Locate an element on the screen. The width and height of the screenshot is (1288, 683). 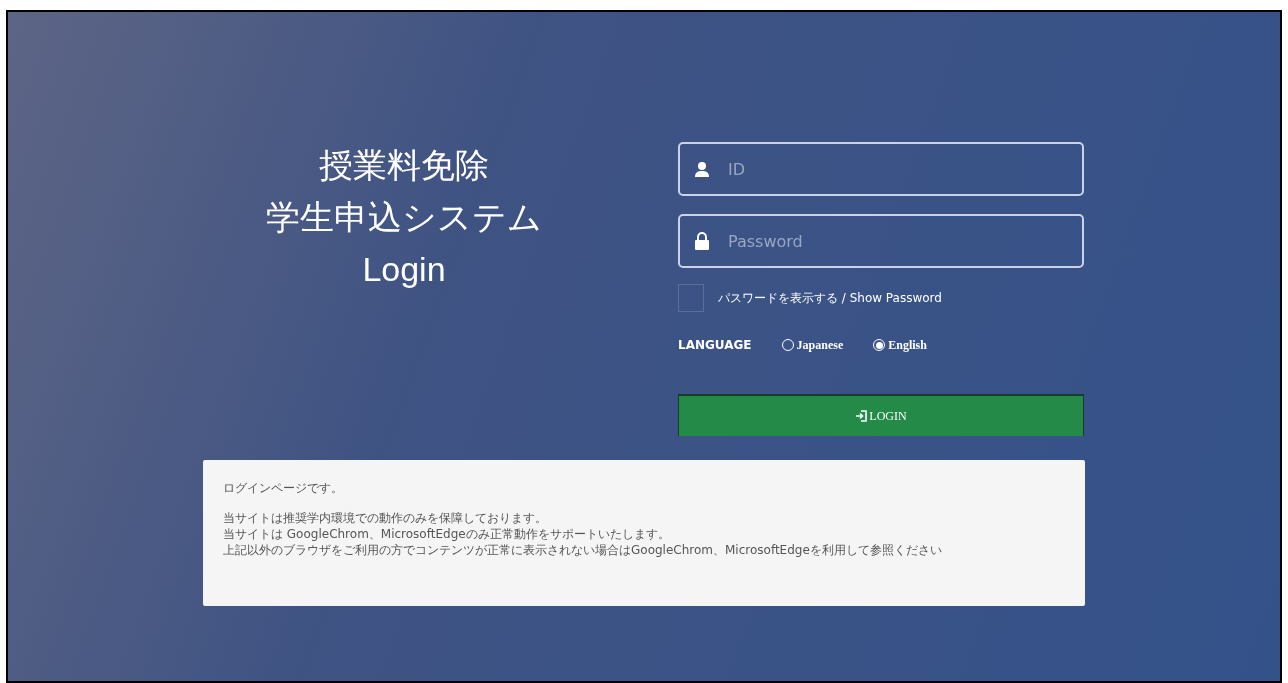
language-label: LANGUAGE is located at coordinates (715, 345).